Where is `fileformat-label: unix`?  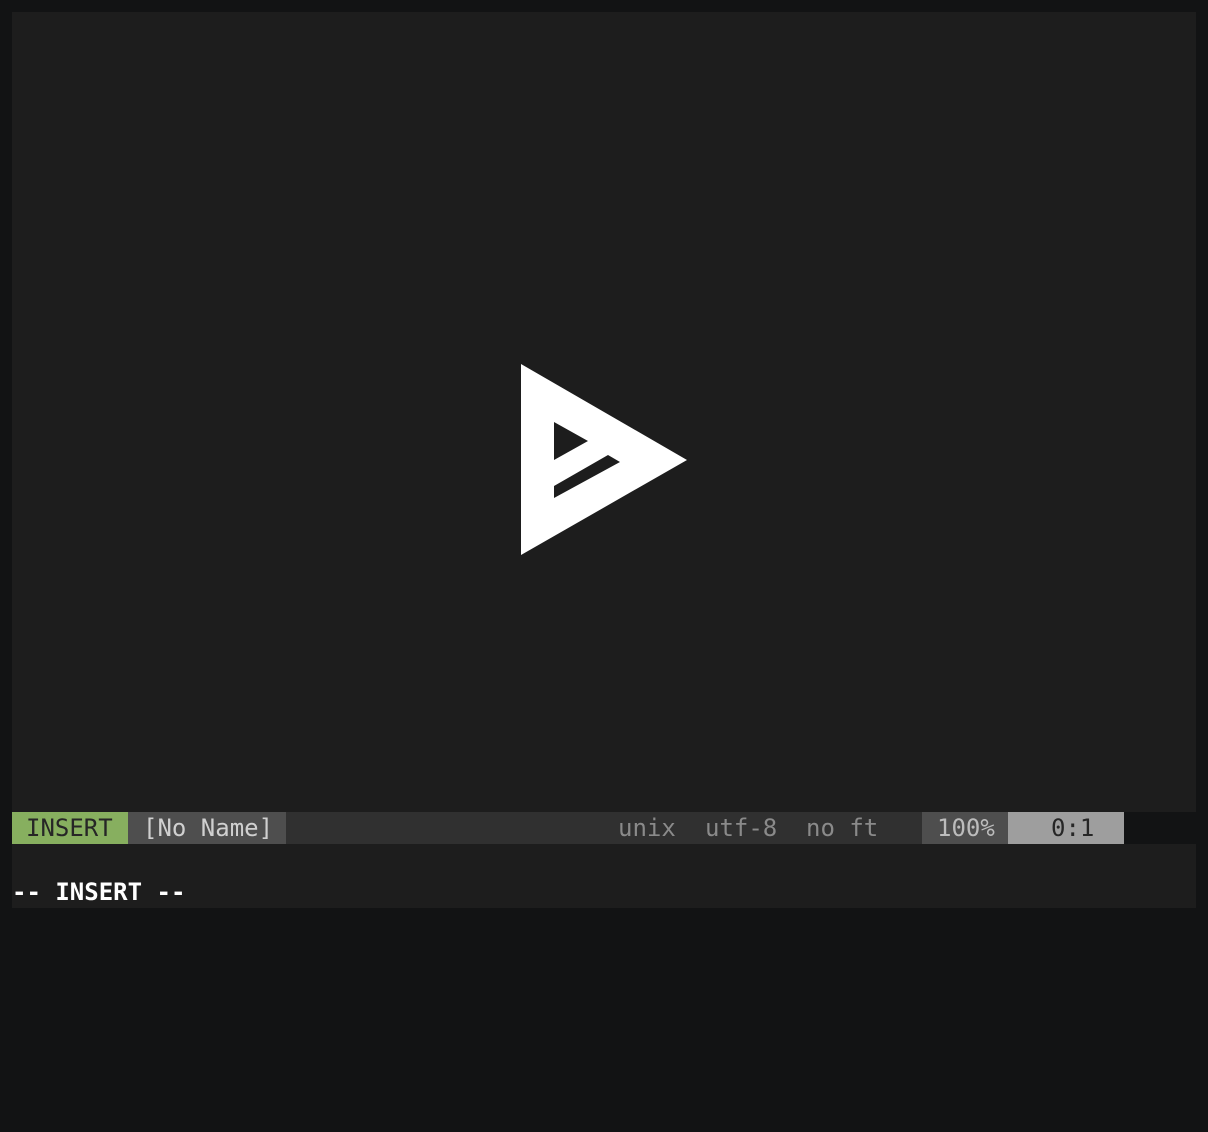 fileformat-label: unix is located at coordinates (647, 828).